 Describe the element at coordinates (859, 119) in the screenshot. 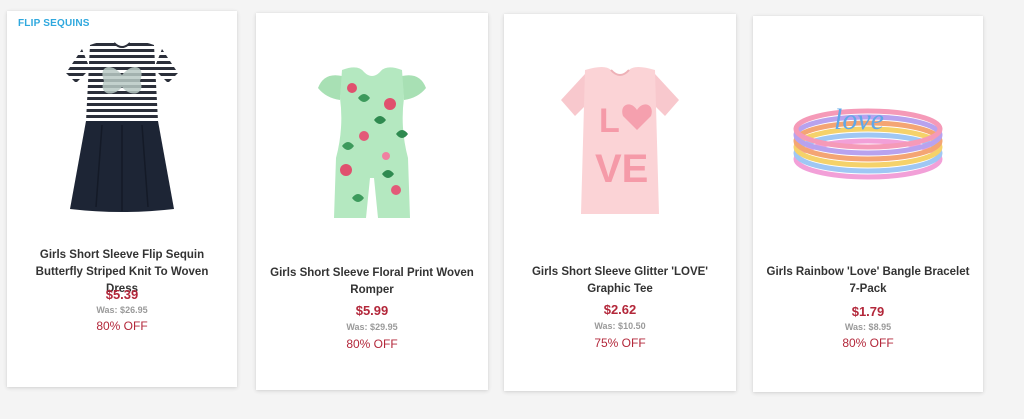

I see `svg-text: love` at that location.